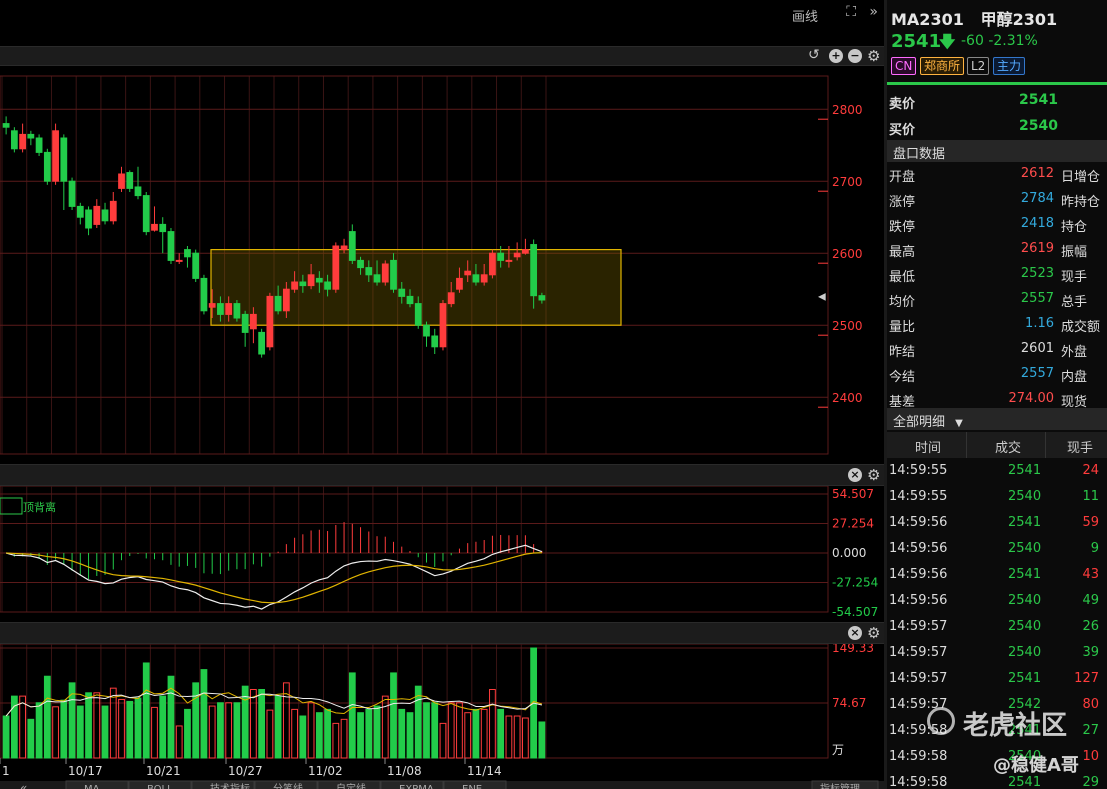  I want to click on trade-qty: 9, so click(1094, 548).